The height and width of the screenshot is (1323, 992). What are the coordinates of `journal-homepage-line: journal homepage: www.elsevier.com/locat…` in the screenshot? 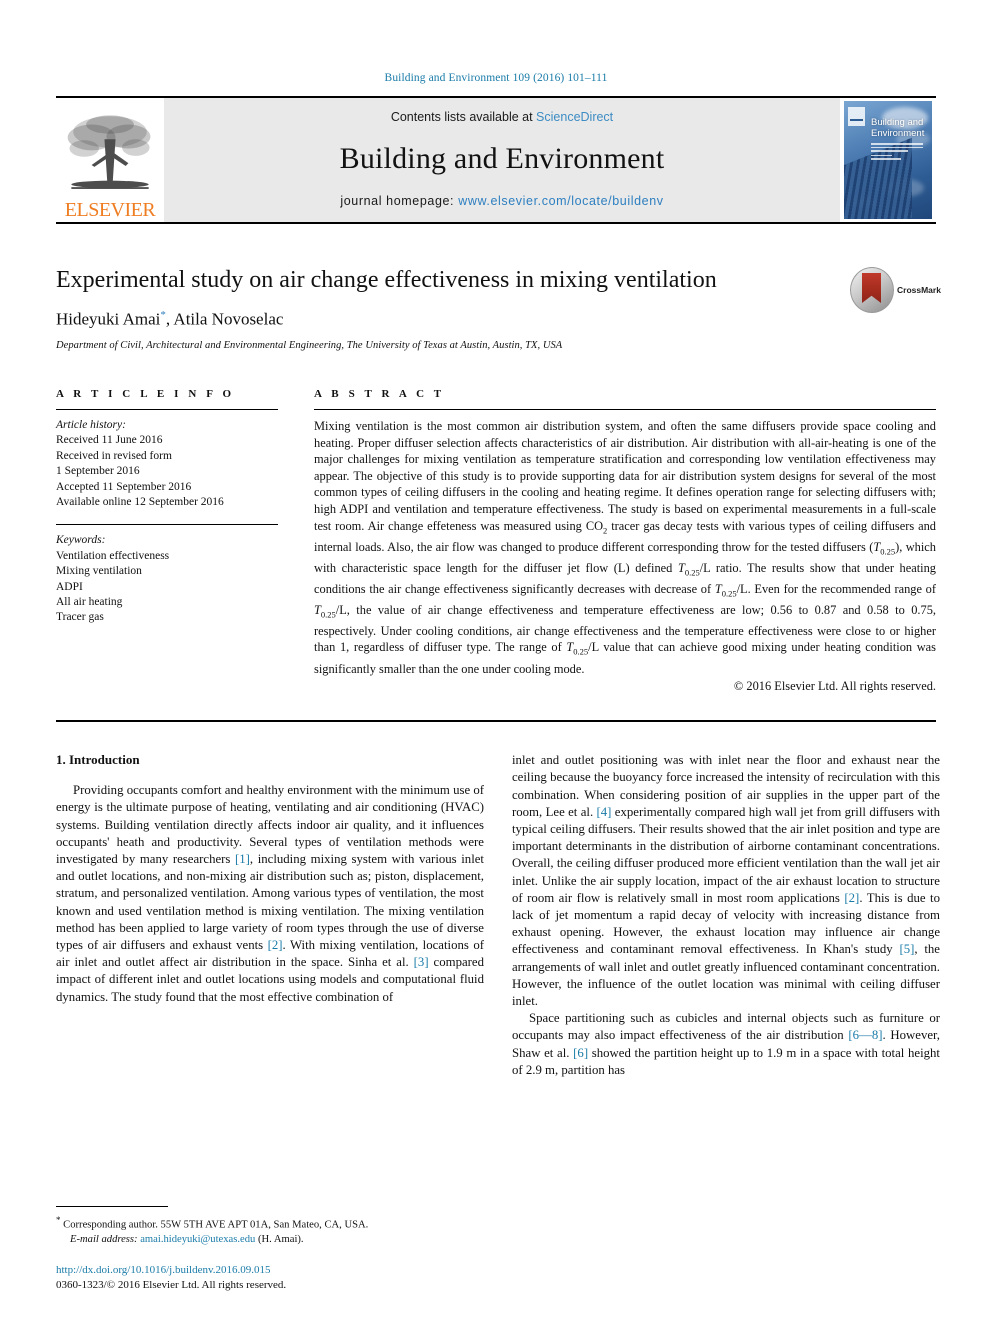 It's located at (501, 201).